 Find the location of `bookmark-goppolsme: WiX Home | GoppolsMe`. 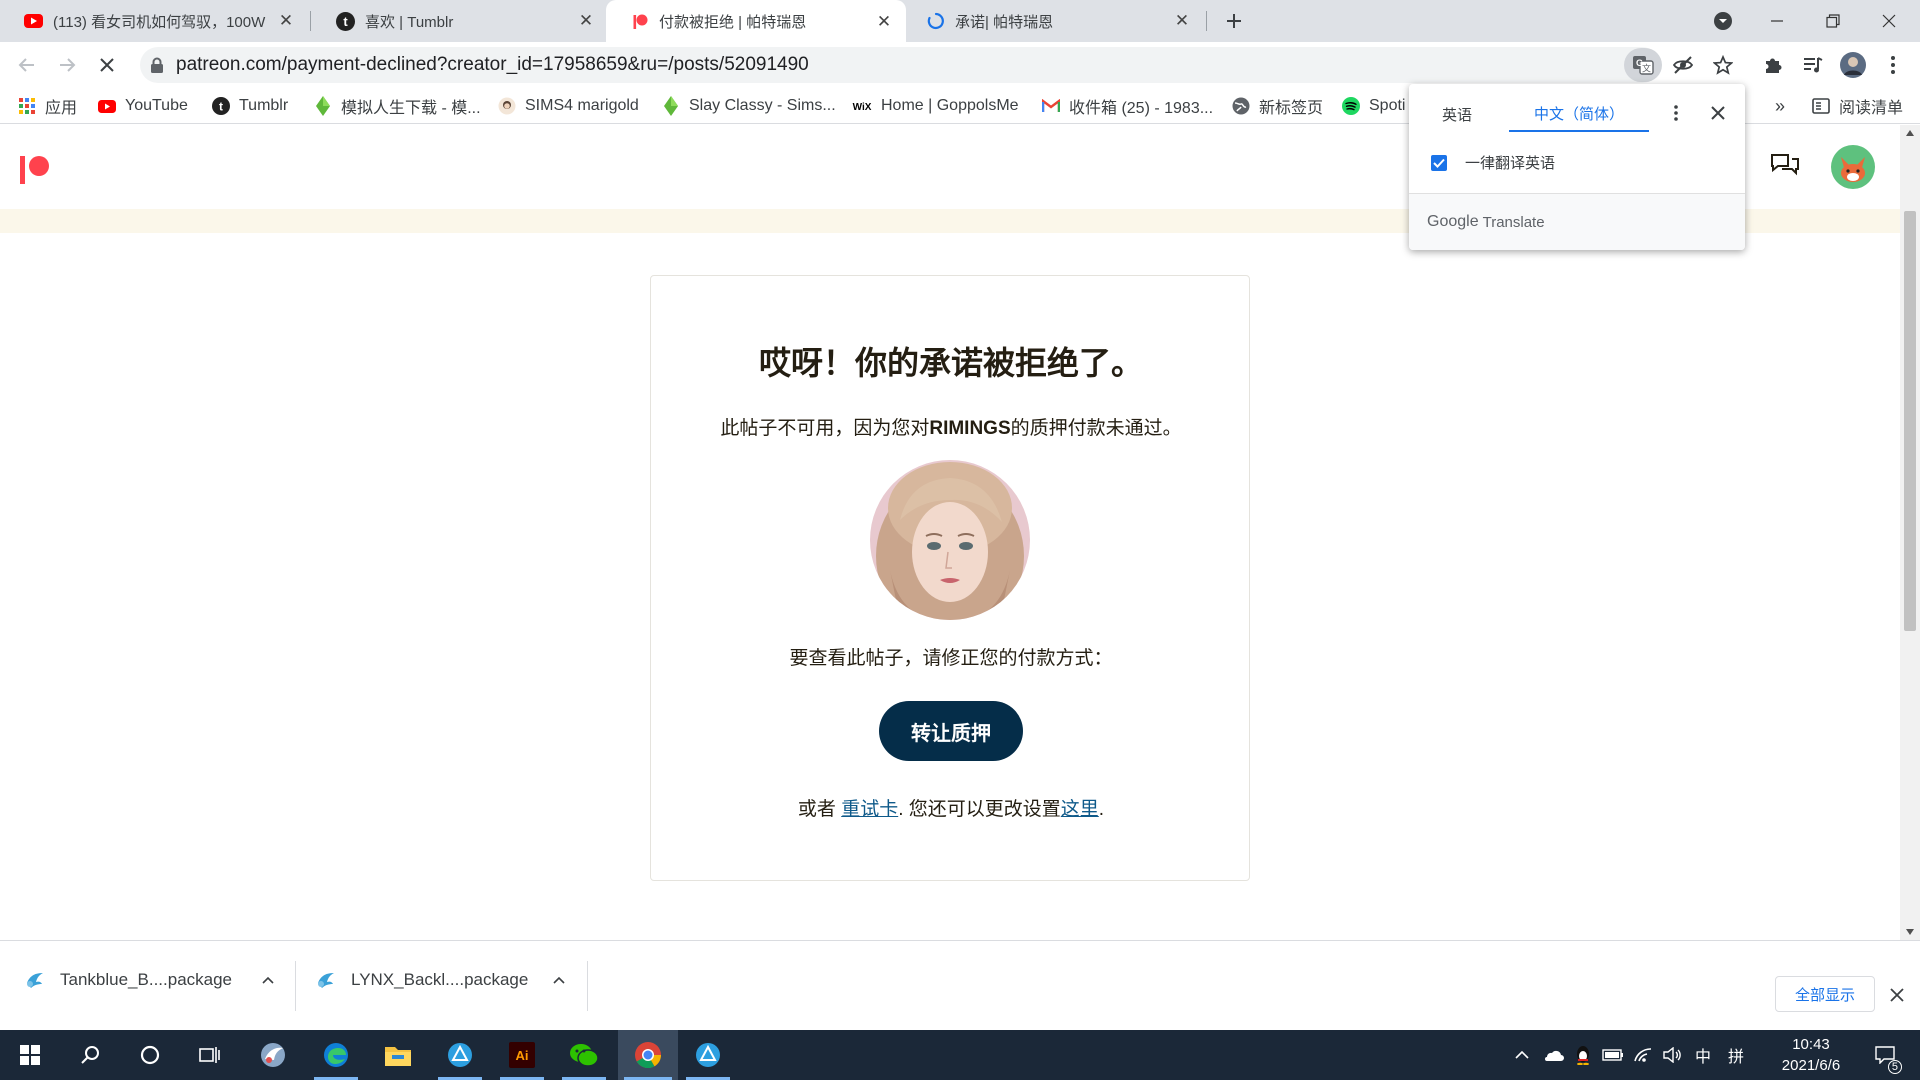

bookmark-goppolsme: WiX Home | GoppolsMe is located at coordinates (935, 106).